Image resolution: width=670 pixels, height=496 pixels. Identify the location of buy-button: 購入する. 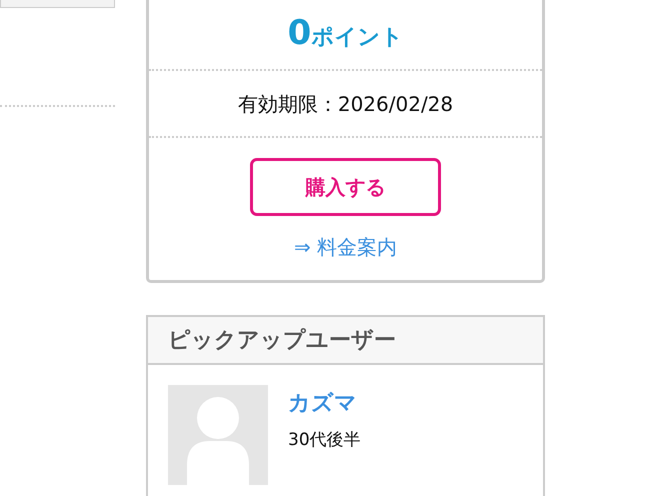
(345, 187).